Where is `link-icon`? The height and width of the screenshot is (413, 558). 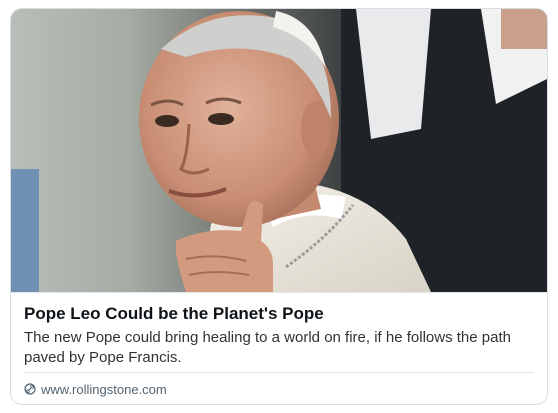
link-icon is located at coordinates (30, 389).